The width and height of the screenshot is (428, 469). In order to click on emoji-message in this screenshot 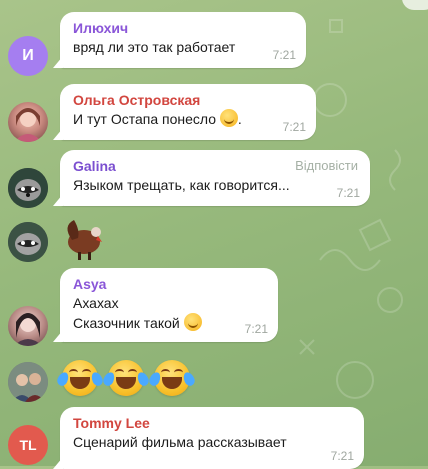, I will do `click(126, 380)`.